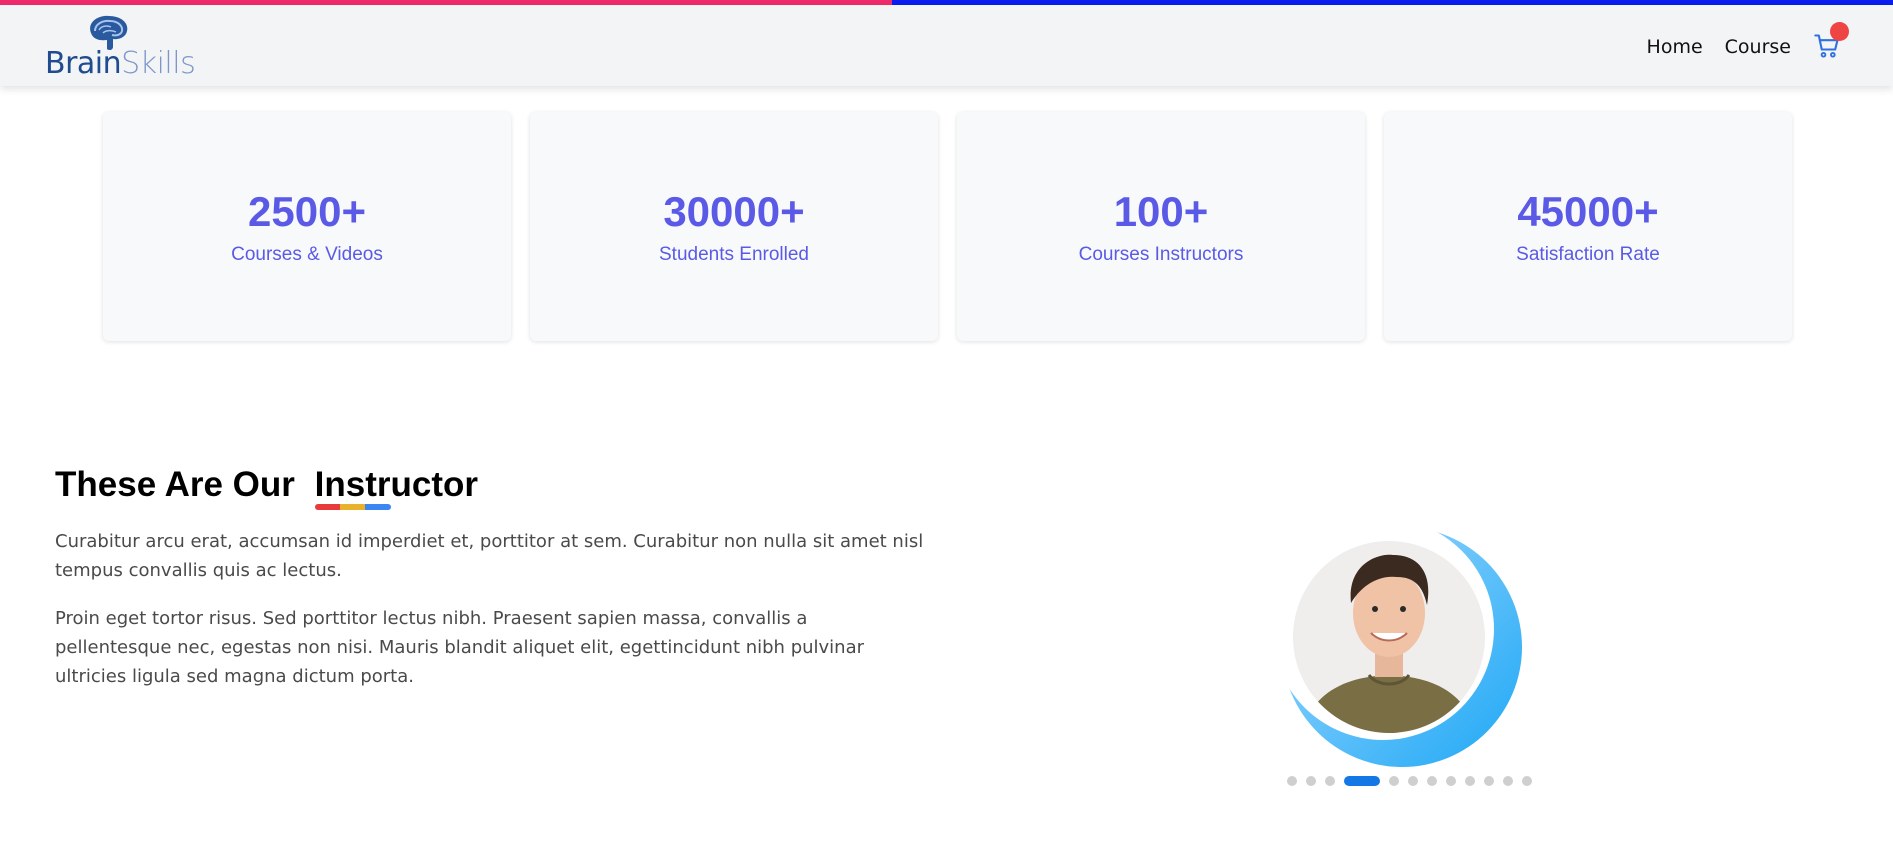  I want to click on main-nav: Home Course, so click(1748, 42).